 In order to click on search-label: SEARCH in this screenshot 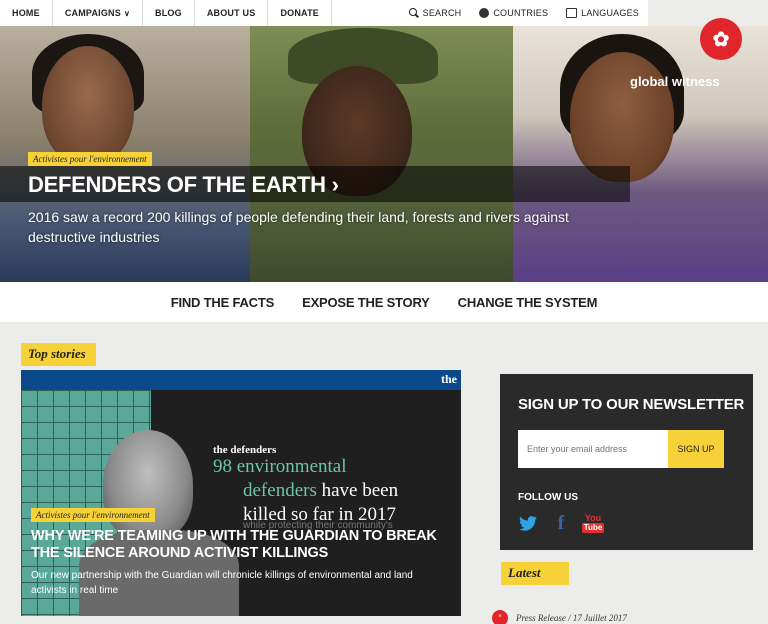, I will do `click(442, 13)`.